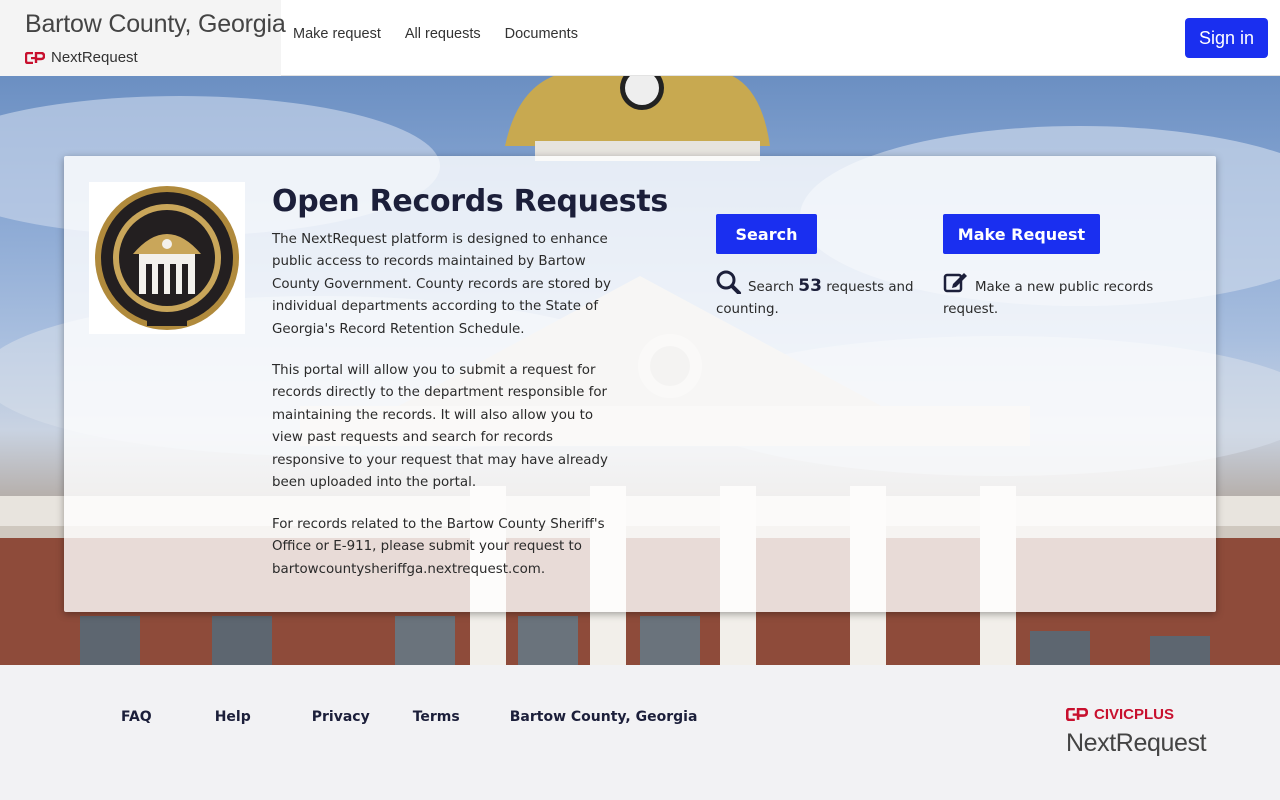 The height and width of the screenshot is (800, 1280). Describe the element at coordinates (604, 717) in the screenshot. I see `footer-link-county: Bartow County, Georgia` at that location.